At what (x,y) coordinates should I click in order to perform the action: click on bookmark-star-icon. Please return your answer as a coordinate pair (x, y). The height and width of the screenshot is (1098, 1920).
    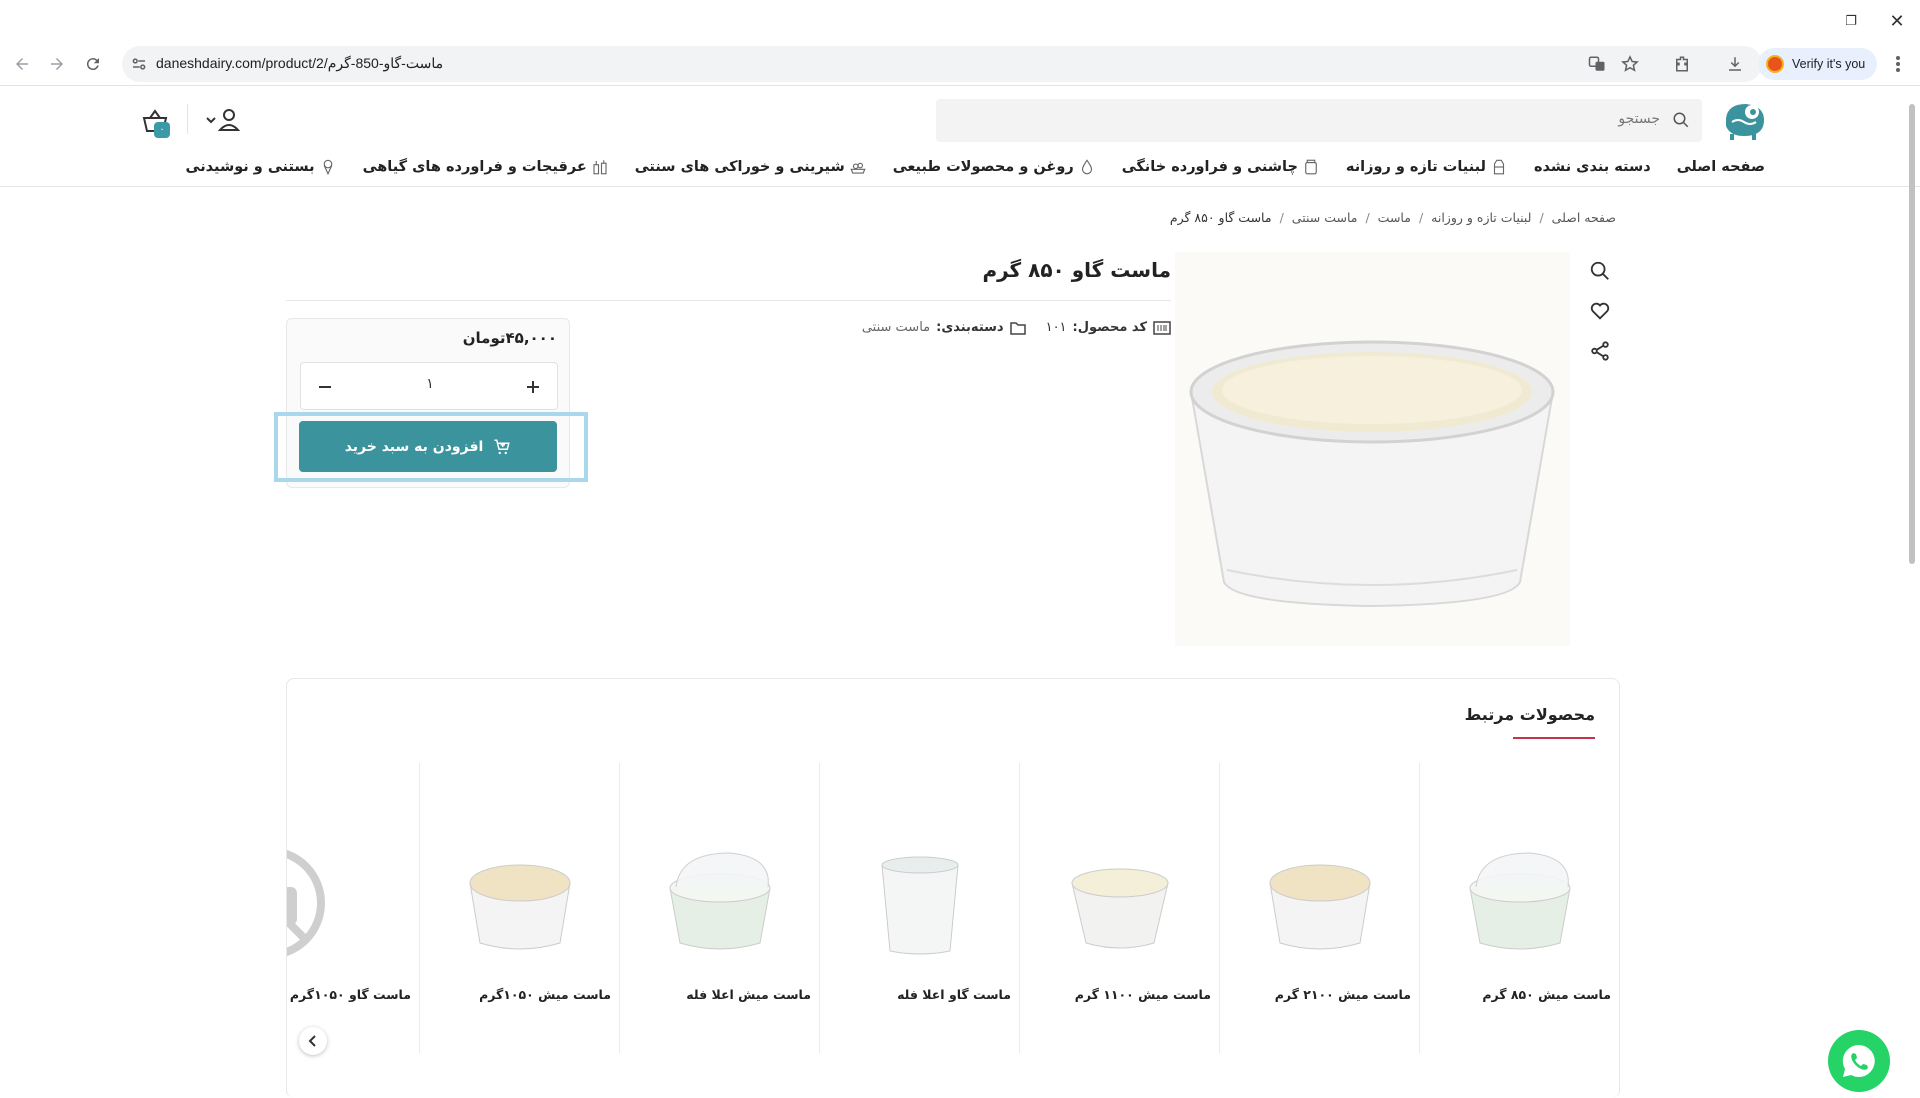
    Looking at the image, I should click on (1630, 66).